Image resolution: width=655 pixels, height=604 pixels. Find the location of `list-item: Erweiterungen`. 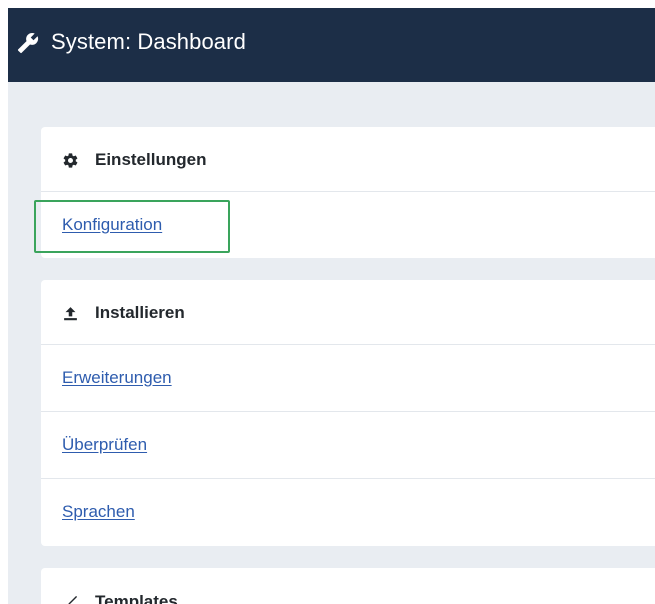

list-item: Erweiterungen is located at coordinates (348, 378).